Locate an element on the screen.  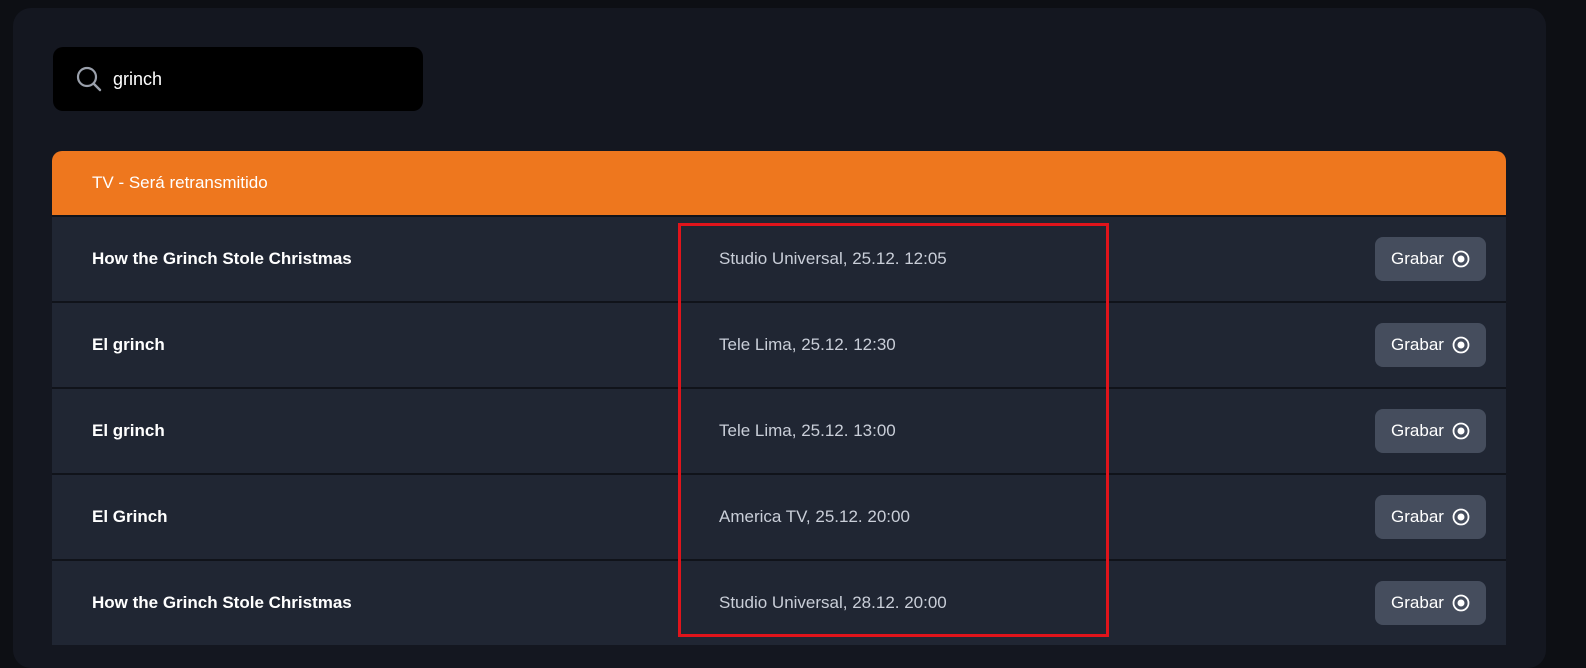
channel-datetime: America TV, 25.12. 20:00 is located at coordinates (814, 516).